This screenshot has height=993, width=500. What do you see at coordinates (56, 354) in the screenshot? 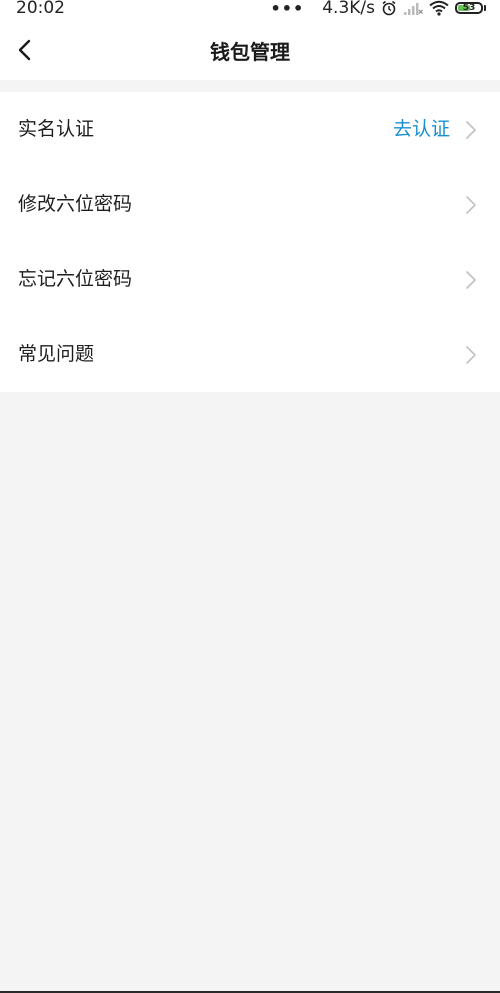
I see `menu-item-label: 常见问题` at bounding box center [56, 354].